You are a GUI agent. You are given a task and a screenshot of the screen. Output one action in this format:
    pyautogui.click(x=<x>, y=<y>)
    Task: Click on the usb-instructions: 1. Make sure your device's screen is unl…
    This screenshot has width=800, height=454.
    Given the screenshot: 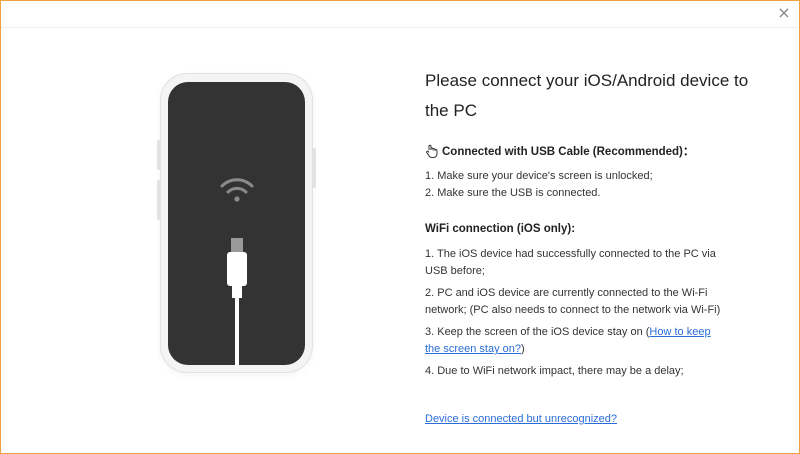 What is the action you would take?
    pyautogui.click(x=575, y=185)
    